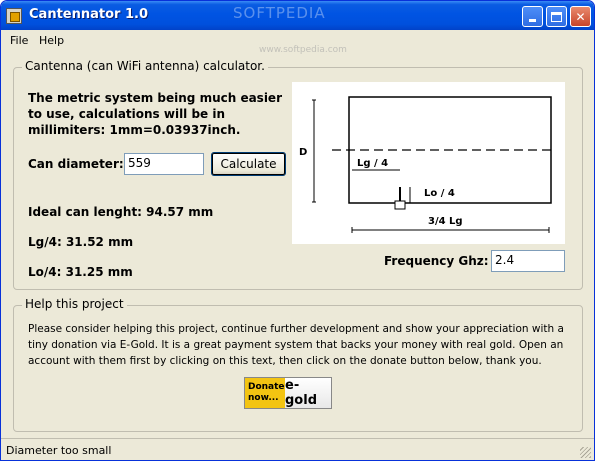  I want to click on status-message: Diameter too small, so click(59, 450).